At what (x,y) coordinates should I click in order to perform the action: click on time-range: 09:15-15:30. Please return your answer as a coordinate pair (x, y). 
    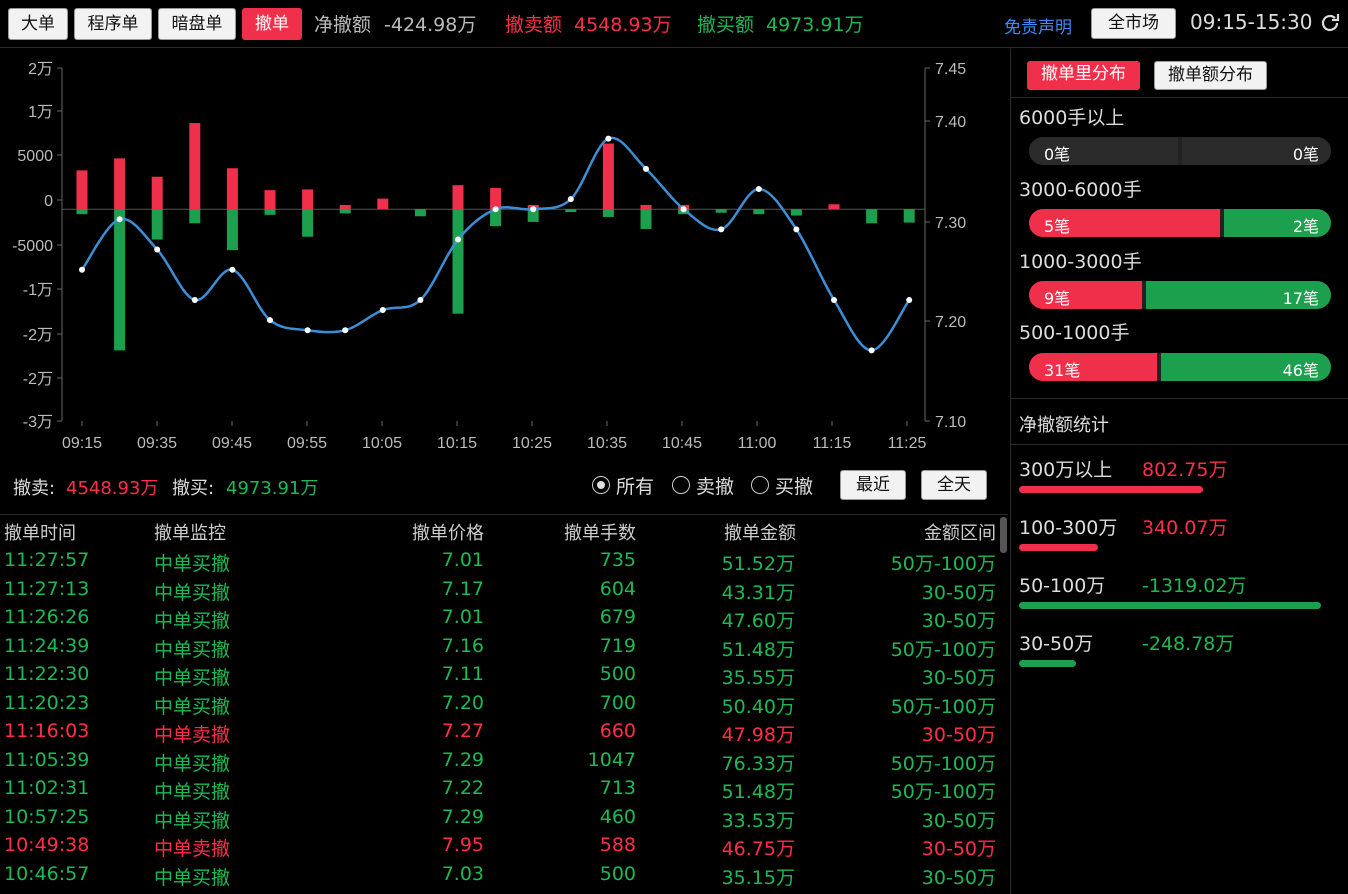
    Looking at the image, I should click on (1251, 22).